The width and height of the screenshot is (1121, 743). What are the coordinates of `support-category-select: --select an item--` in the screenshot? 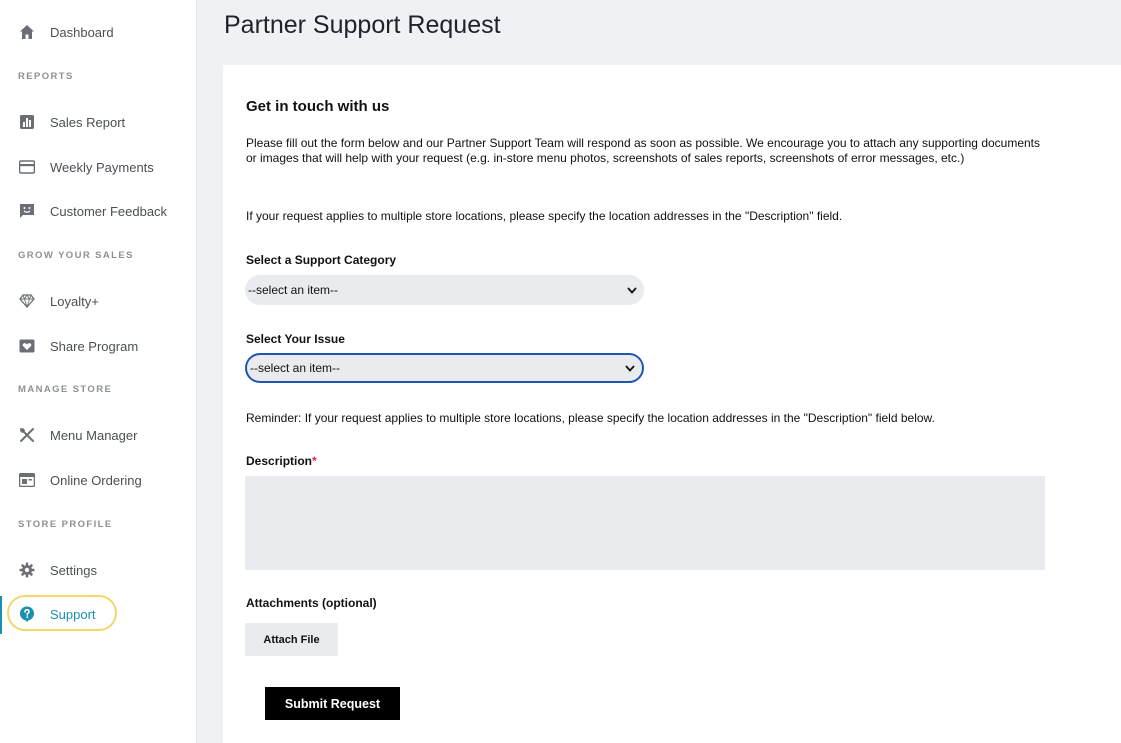 It's located at (444, 290).